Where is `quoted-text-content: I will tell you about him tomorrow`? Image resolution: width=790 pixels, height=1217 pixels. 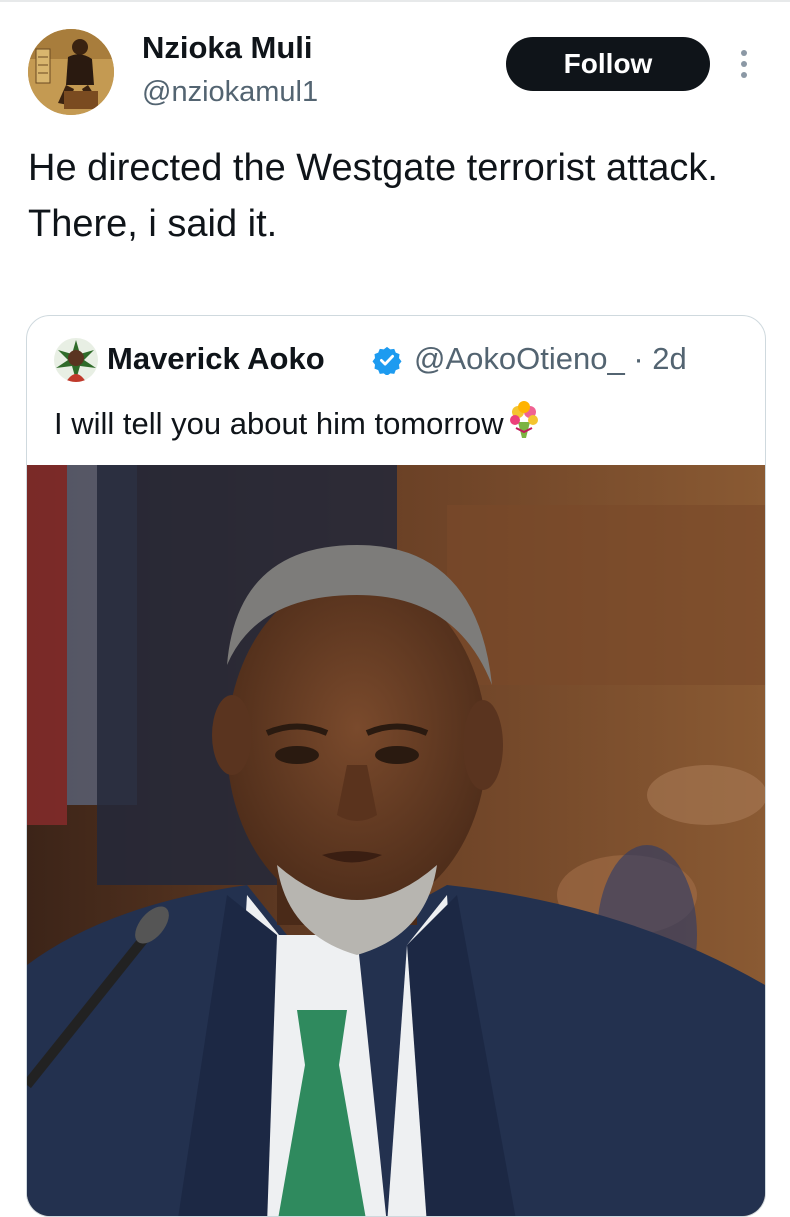
quoted-text-content: I will tell you about him tomorrow is located at coordinates (279, 423).